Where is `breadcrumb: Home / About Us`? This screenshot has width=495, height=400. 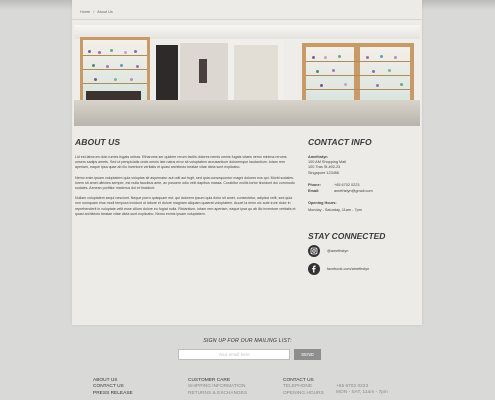 breadcrumb: Home / About Us is located at coordinates (97, 12).